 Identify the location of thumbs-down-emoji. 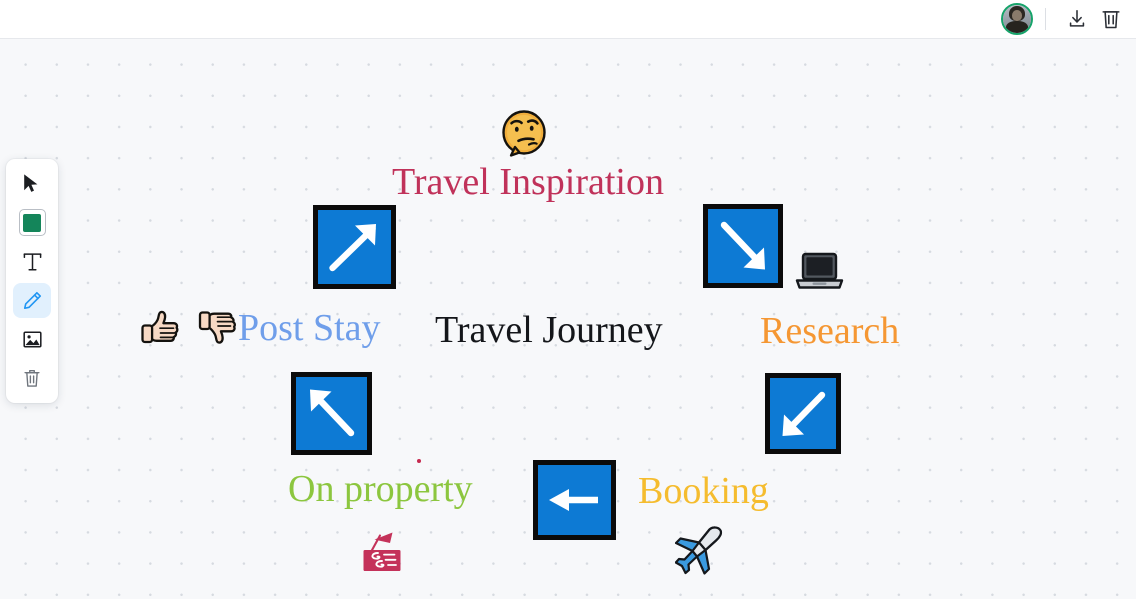
(220, 328).